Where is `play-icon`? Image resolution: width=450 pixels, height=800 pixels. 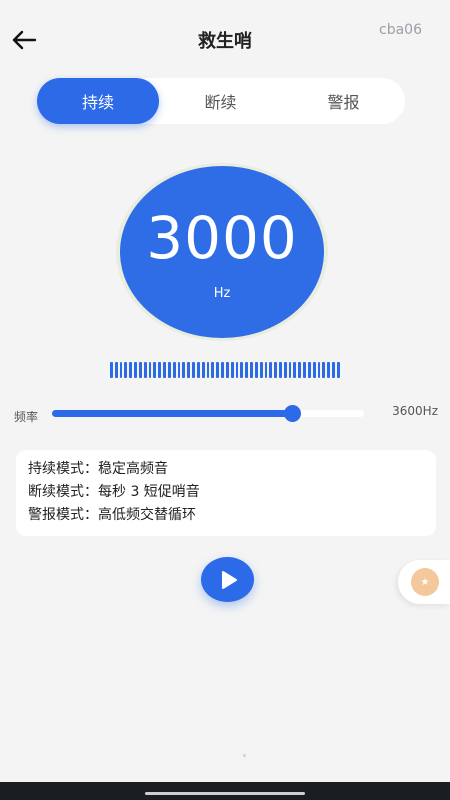
play-icon is located at coordinates (229, 579).